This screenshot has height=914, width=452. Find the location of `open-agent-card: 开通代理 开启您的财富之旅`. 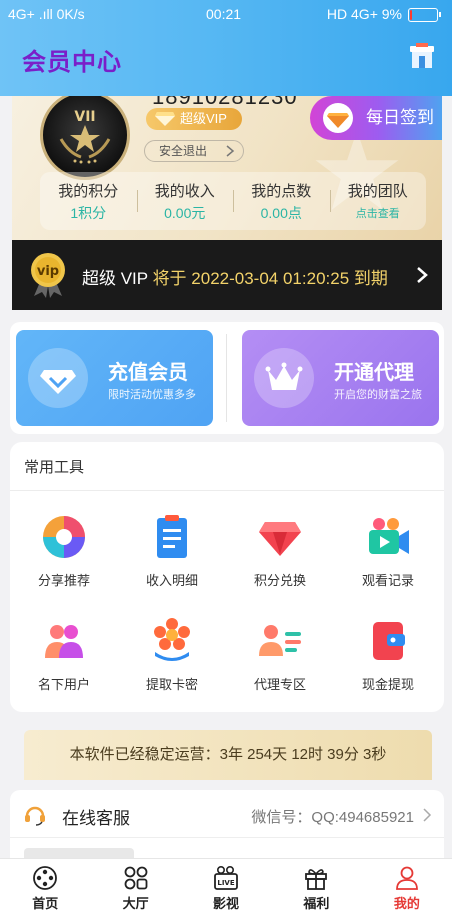

open-agent-card: 开通代理 开启您的财富之旅 is located at coordinates (340, 378).